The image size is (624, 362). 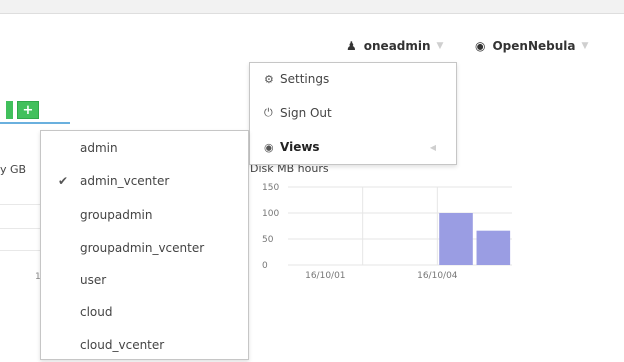 What do you see at coordinates (9, 110) in the screenshot?
I see `green-button-edge` at bounding box center [9, 110].